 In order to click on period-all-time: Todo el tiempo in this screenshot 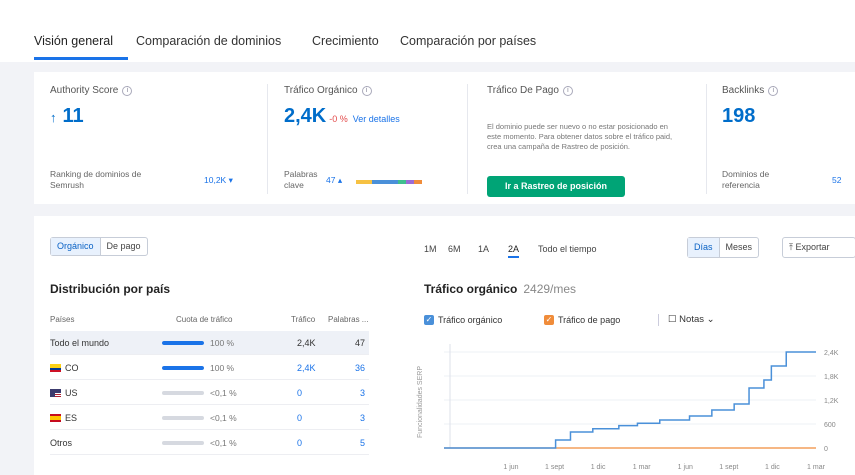, I will do `click(567, 249)`.